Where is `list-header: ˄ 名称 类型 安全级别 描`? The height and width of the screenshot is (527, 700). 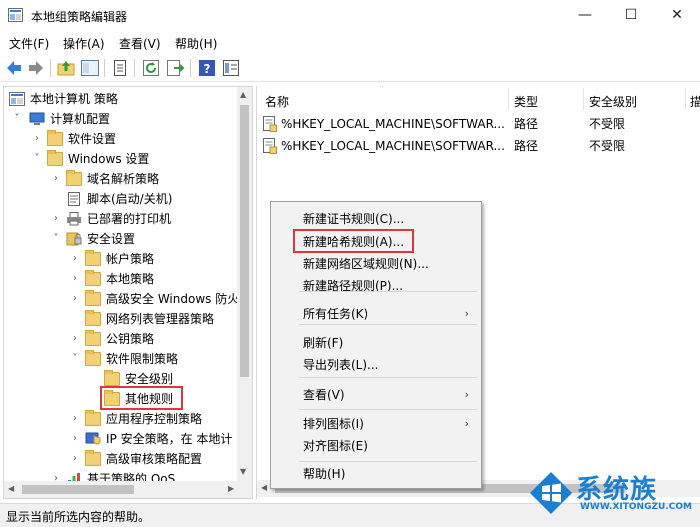
list-header: ˄ 名称 类型 安全级别 描 is located at coordinates (478, 99).